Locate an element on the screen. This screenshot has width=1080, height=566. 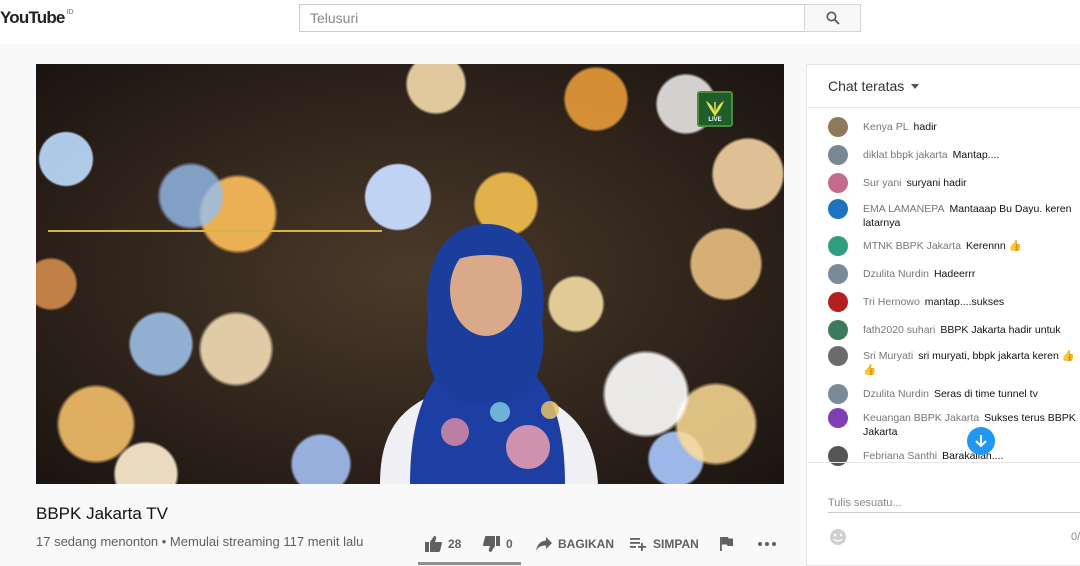
chat-message-content: Dzulita Nurdin Hadeerrr is located at coordinates (971, 274).